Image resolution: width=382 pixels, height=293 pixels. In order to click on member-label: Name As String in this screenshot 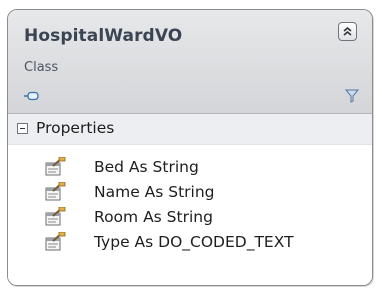, I will do `click(154, 192)`.